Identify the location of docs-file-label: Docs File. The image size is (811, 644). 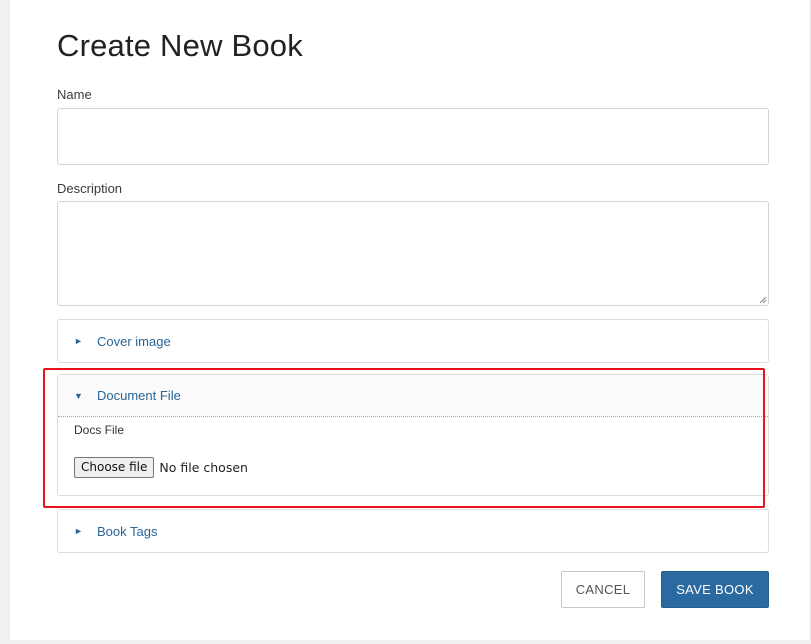
(99, 430).